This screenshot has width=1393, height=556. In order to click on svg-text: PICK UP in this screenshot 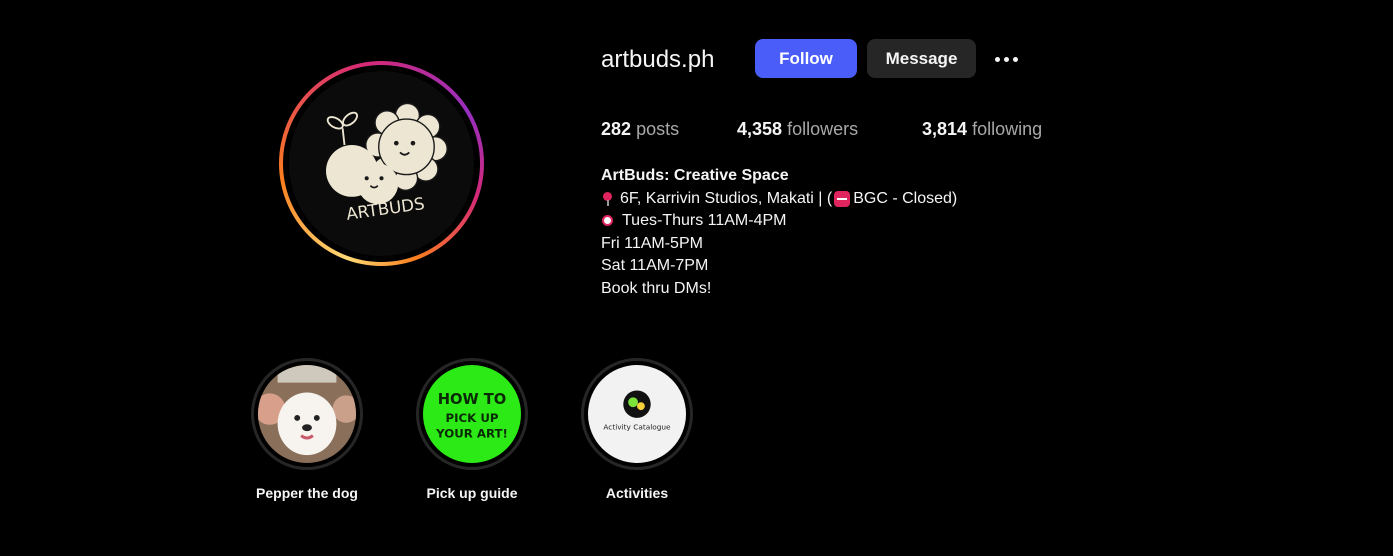, I will do `click(472, 418)`.